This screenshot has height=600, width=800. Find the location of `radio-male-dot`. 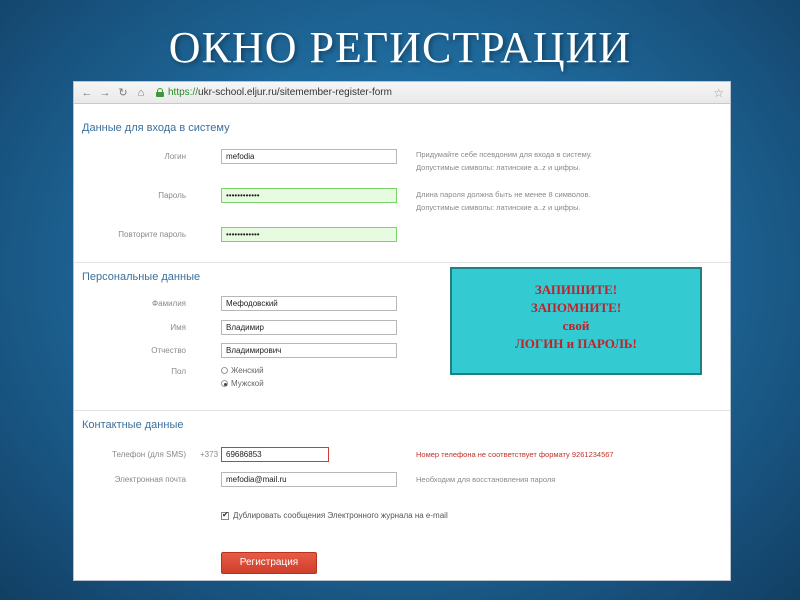

radio-male-dot is located at coordinates (224, 383).